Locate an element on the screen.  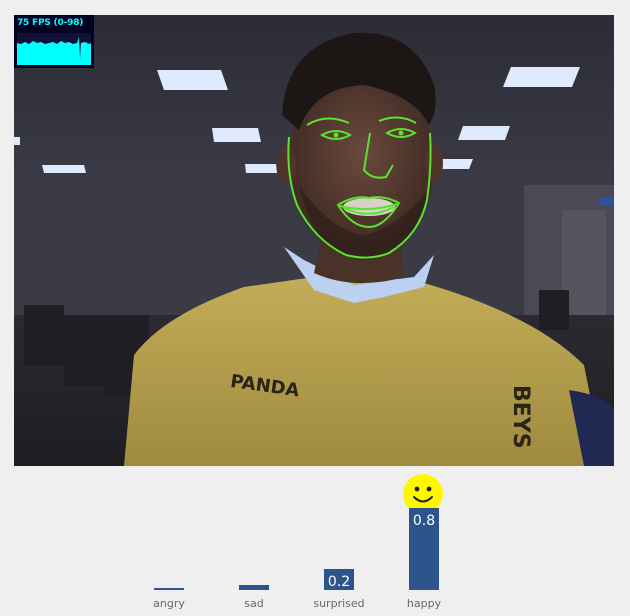
emotion-bar-sad is located at coordinates (254, 587).